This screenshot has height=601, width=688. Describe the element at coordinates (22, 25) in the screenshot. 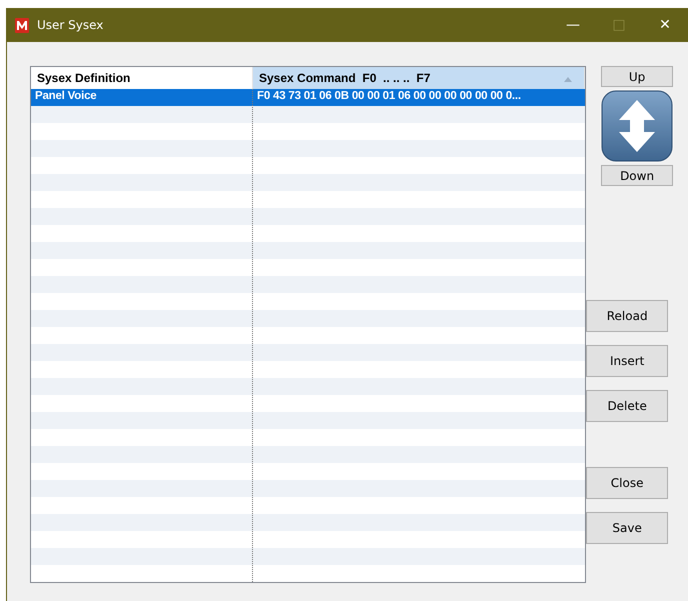

I see `app-logo-icon` at that location.